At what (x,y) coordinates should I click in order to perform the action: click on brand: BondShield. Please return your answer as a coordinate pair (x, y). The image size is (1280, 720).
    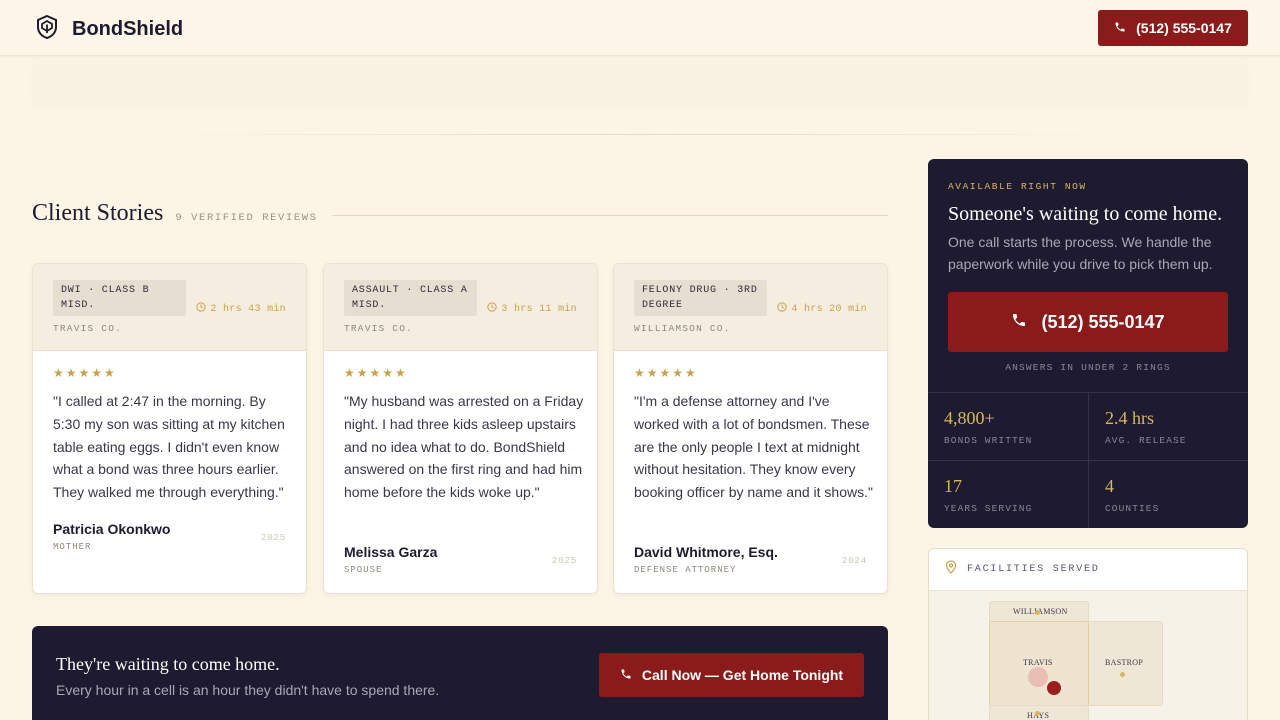
    Looking at the image, I should click on (110, 29).